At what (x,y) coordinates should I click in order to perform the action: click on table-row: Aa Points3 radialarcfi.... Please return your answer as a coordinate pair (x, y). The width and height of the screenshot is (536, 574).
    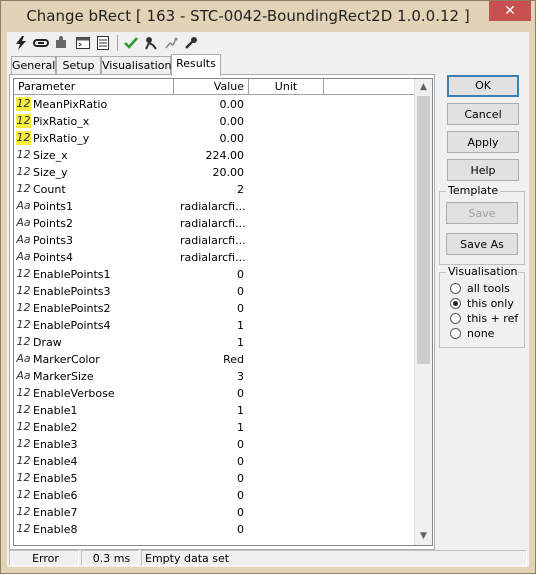
    Looking at the image, I should click on (214, 240).